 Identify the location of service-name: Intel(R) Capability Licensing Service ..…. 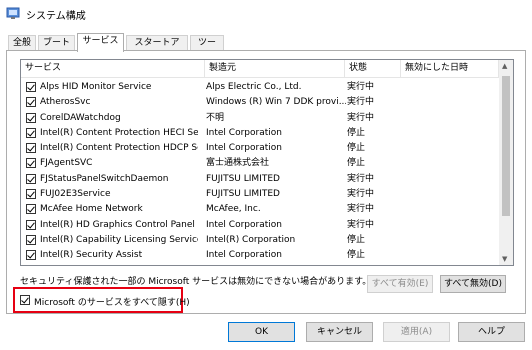
(119, 239).